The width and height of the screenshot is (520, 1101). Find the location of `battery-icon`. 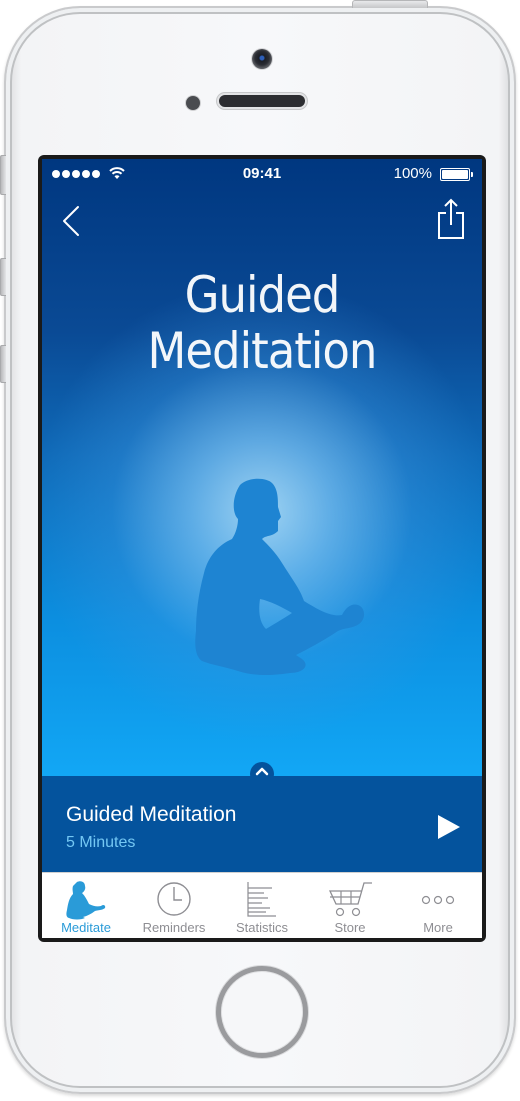

battery-icon is located at coordinates (456, 174).